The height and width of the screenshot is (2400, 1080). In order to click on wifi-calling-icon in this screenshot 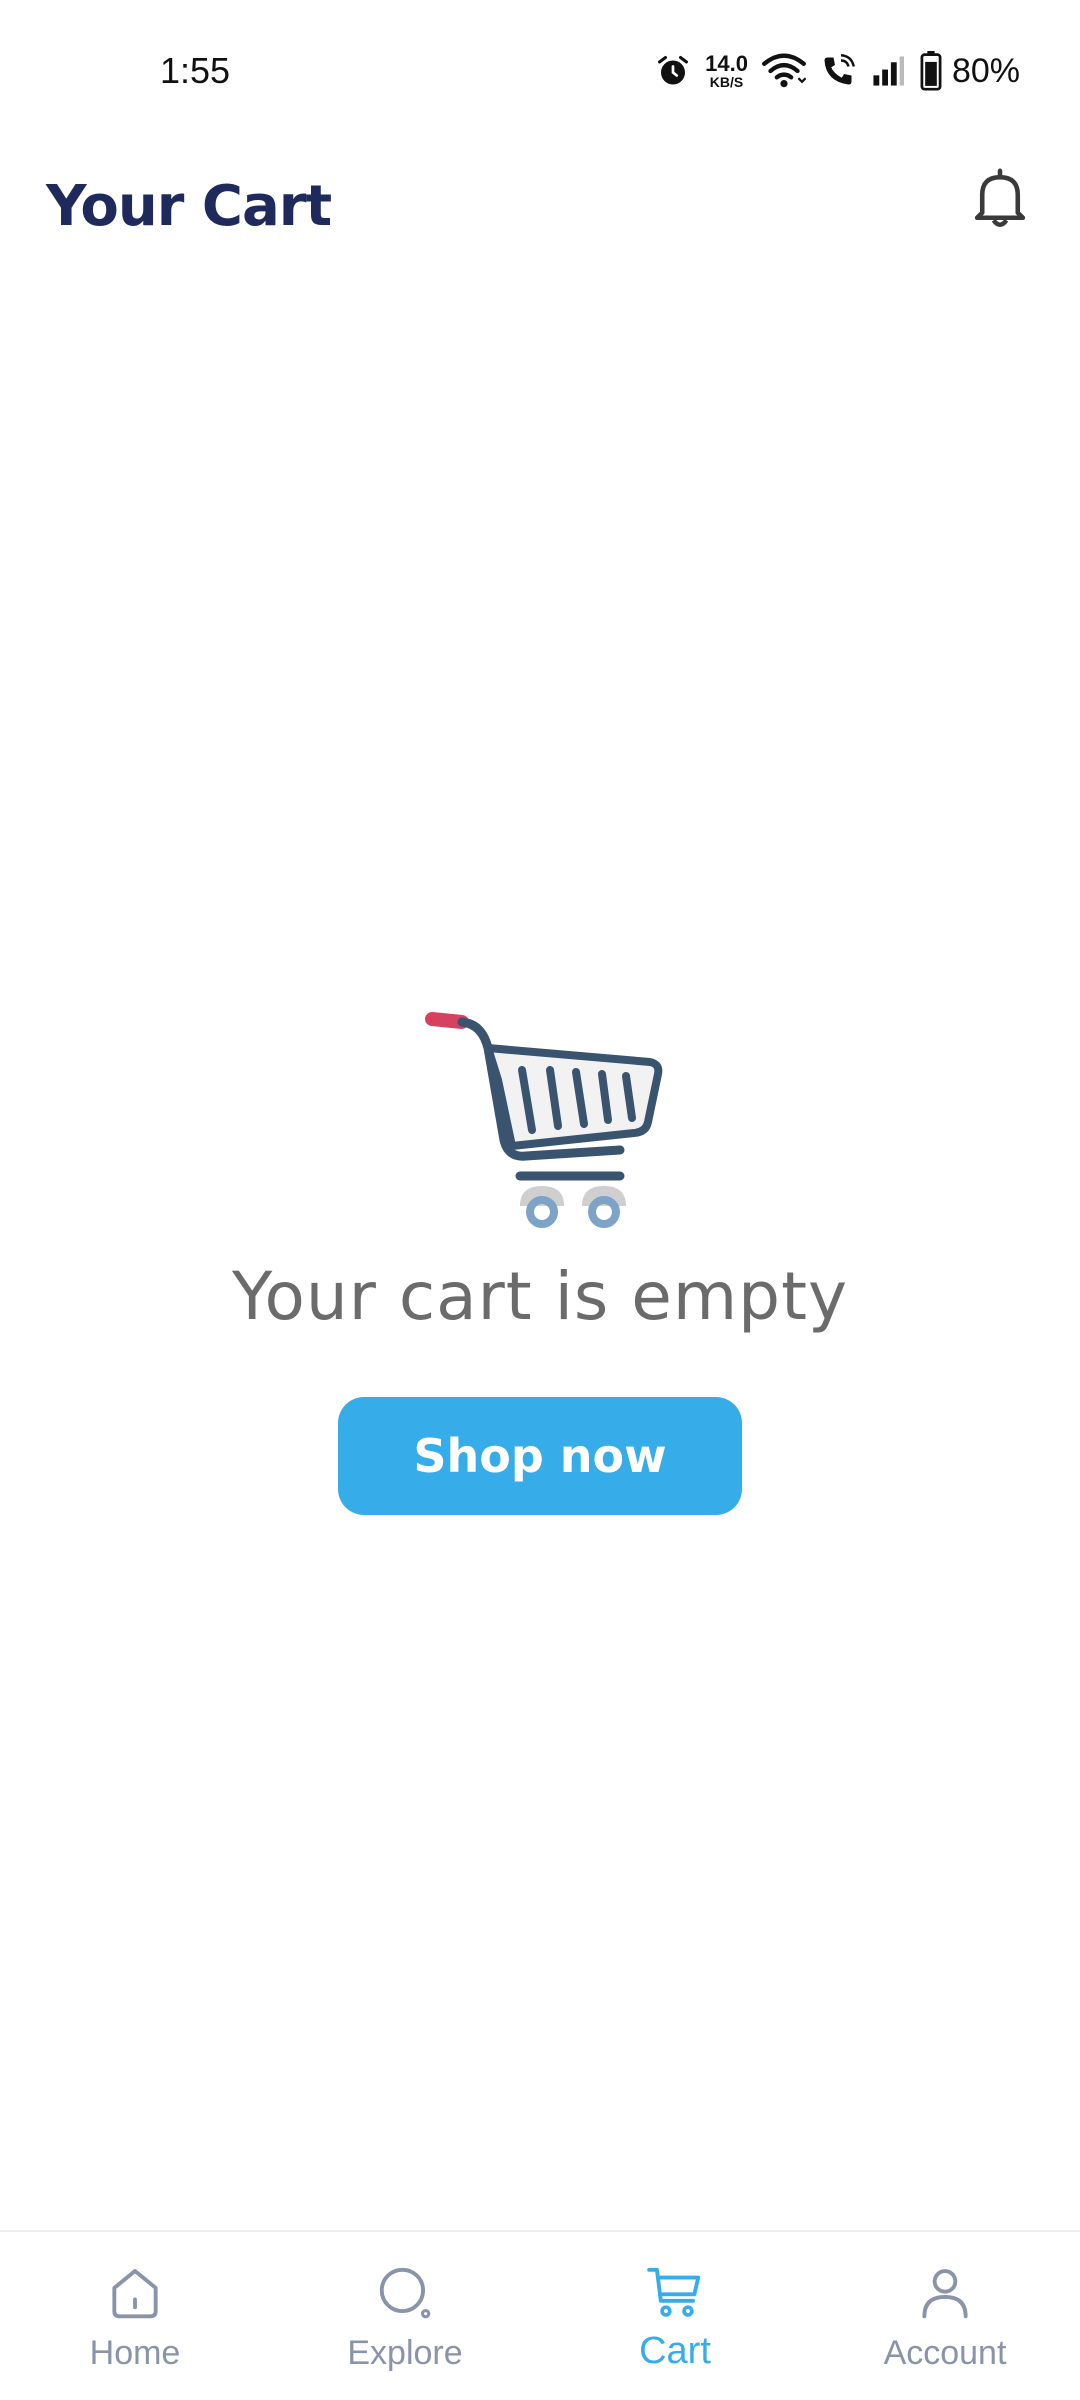, I will do `click(839, 69)`.